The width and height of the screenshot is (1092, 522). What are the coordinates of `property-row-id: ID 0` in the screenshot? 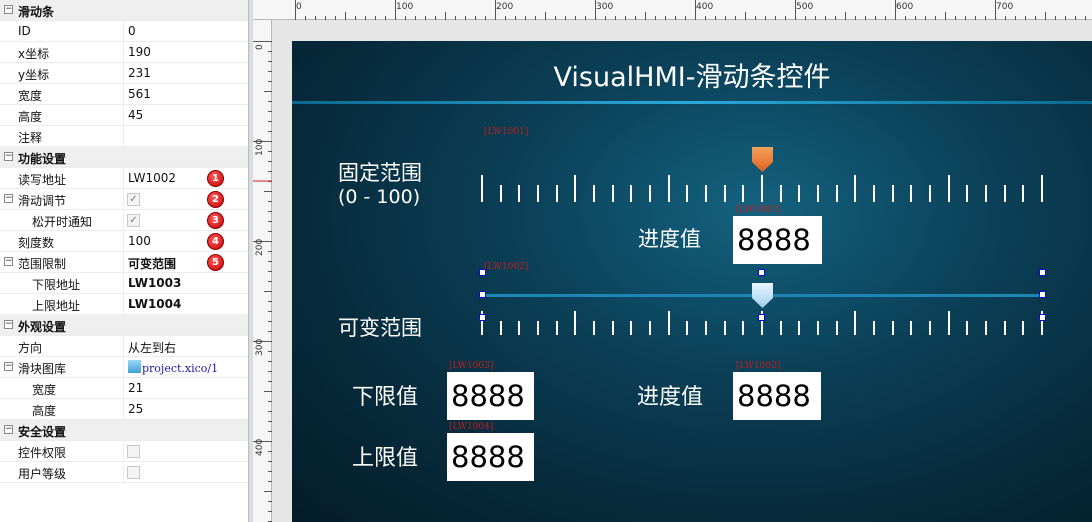 It's located at (124, 31).